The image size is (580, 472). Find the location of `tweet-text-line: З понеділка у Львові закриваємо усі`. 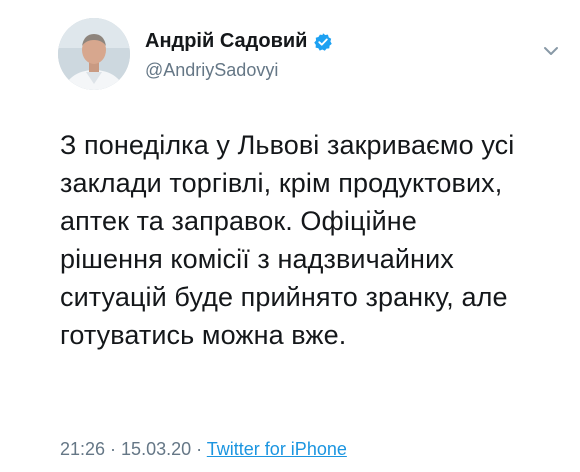

tweet-text-line: З понеділка у Львові закриваємо усі is located at coordinates (287, 145).